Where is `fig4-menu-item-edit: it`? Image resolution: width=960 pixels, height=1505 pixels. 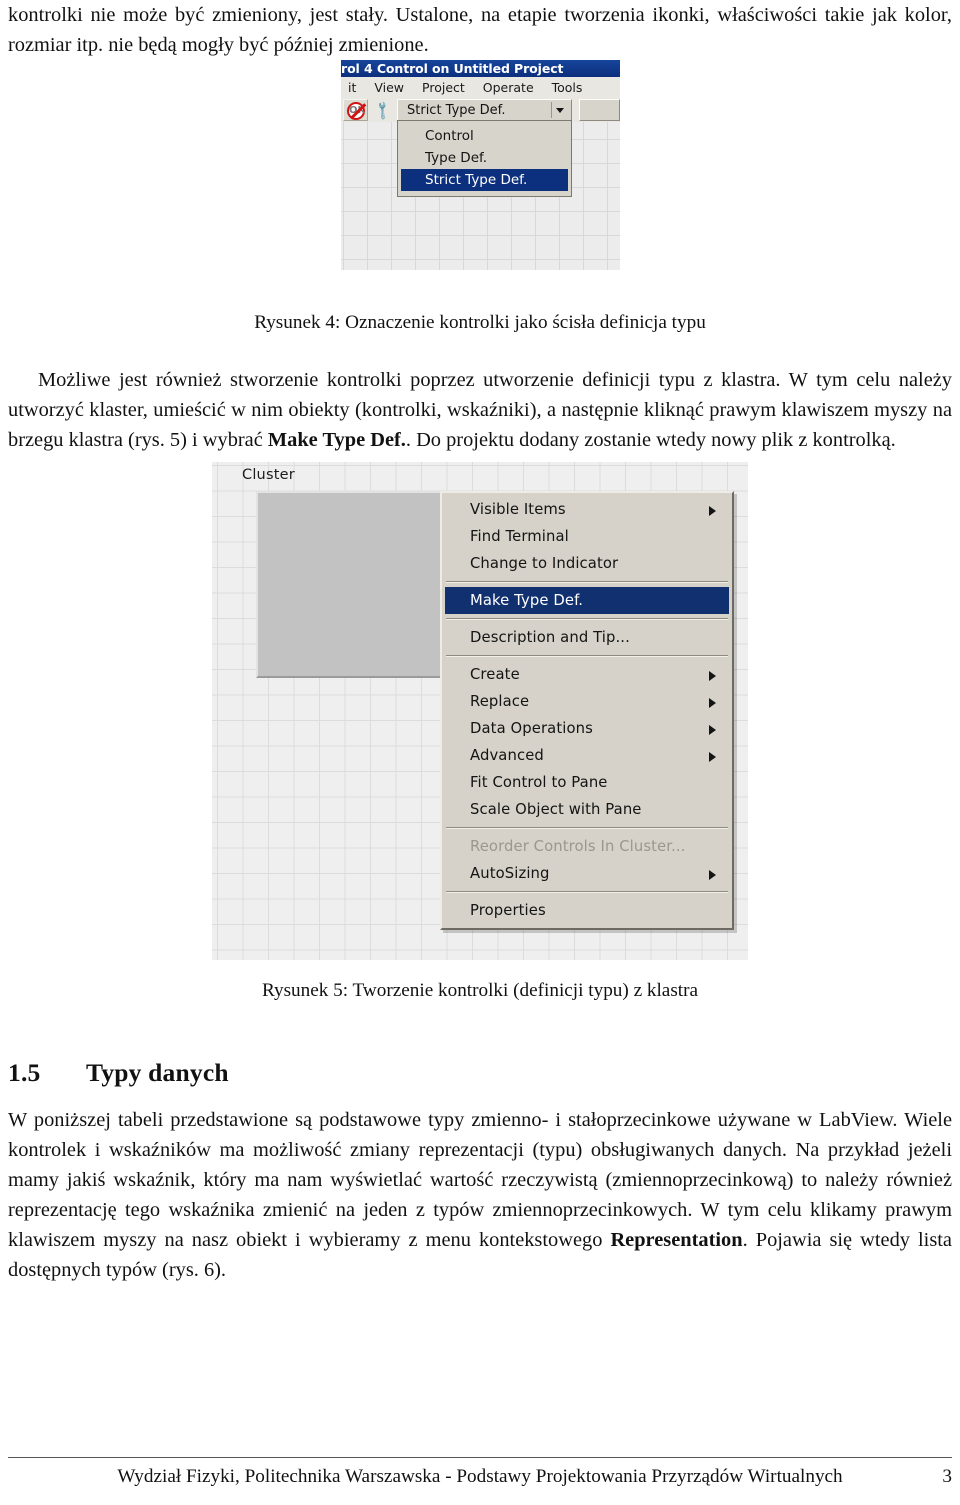 fig4-menu-item-edit: it is located at coordinates (352, 87).